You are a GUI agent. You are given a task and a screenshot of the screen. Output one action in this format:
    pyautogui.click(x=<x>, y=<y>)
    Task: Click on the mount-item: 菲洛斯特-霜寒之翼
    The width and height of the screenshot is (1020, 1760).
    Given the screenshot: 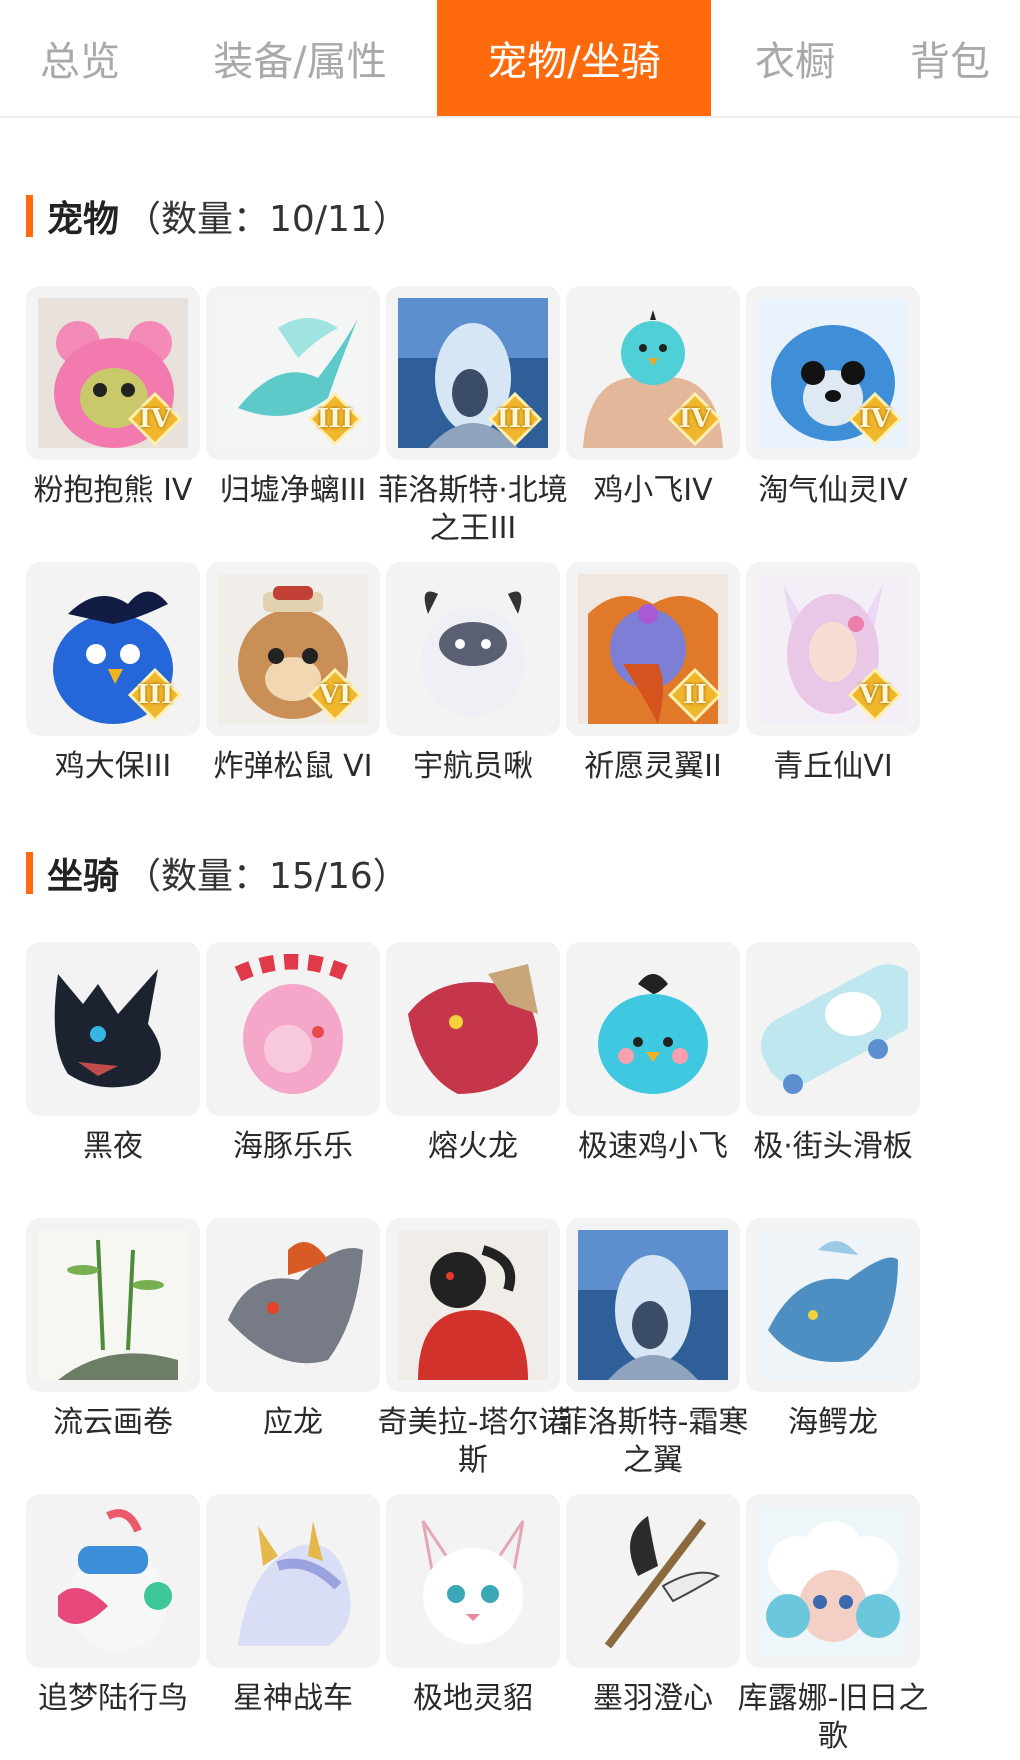 What is the action you would take?
    pyautogui.click(x=653, y=1349)
    